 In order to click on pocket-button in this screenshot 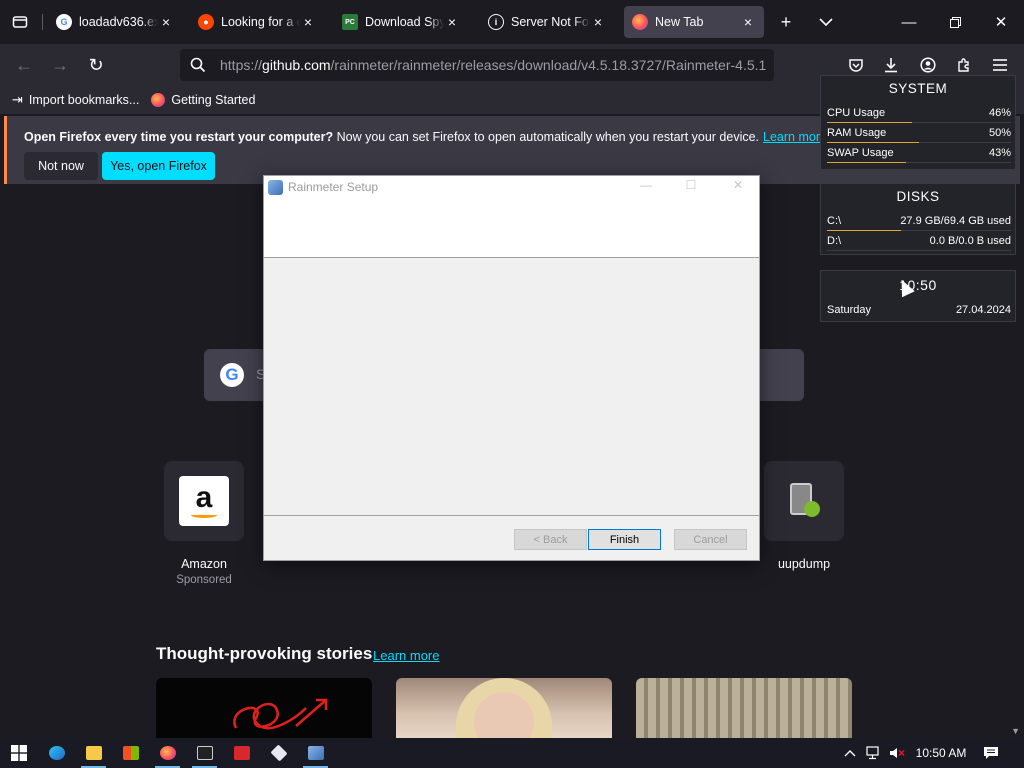, I will do `click(856, 65)`.